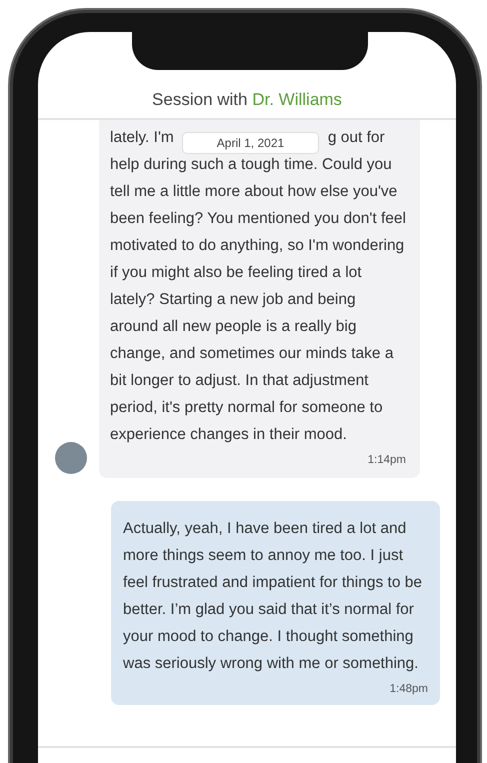  Describe the element at coordinates (250, 143) in the screenshot. I see `date-badge: April 1, 2021` at that location.